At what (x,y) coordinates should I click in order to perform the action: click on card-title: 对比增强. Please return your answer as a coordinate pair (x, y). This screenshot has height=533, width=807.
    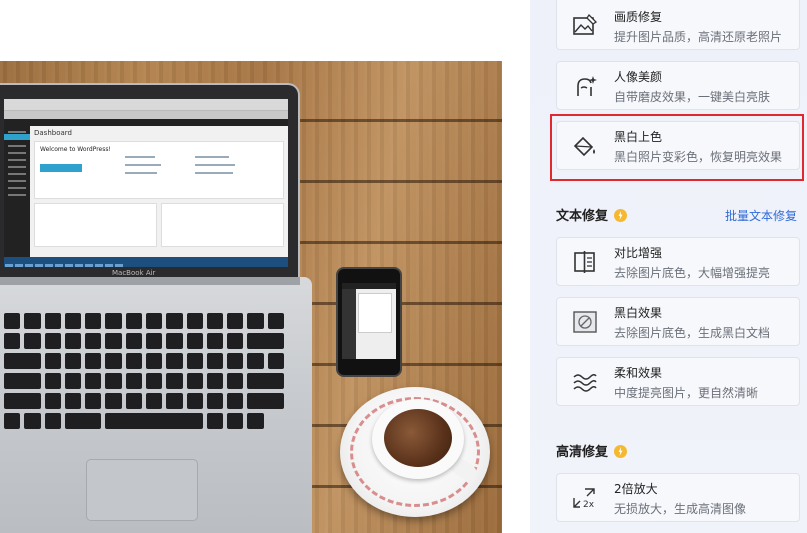
    Looking at the image, I should click on (638, 253).